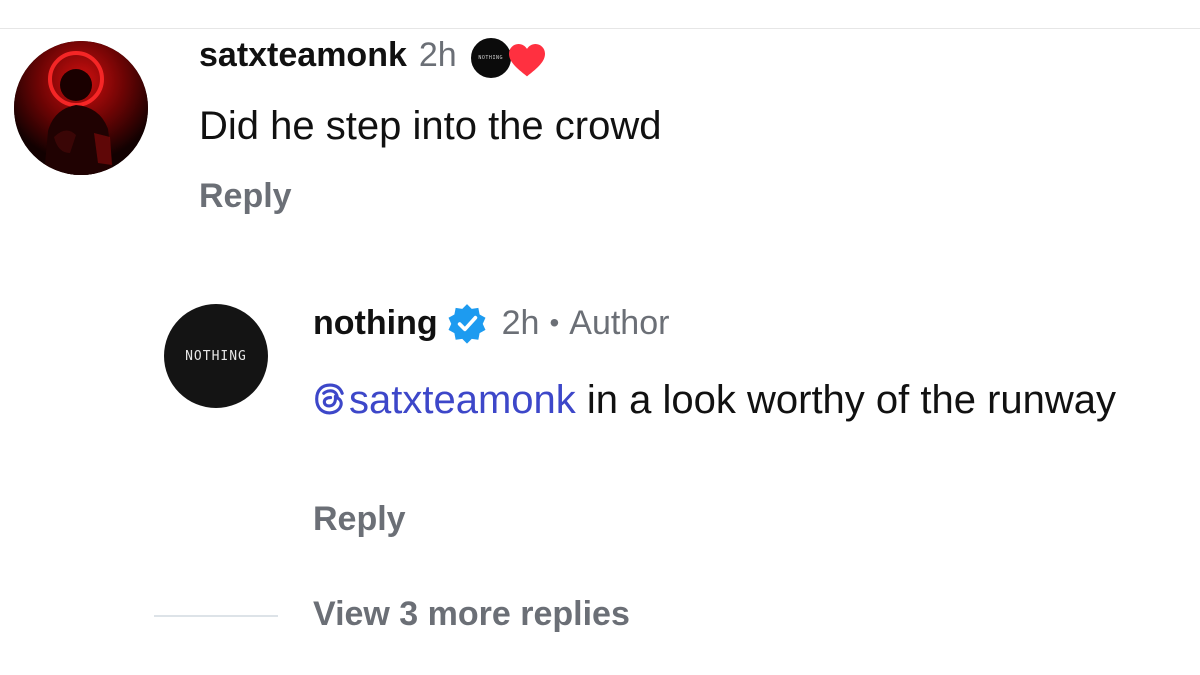 Image resolution: width=1200 pixels, height=675 pixels. What do you see at coordinates (329, 399) in the screenshot?
I see `threads-icon` at bounding box center [329, 399].